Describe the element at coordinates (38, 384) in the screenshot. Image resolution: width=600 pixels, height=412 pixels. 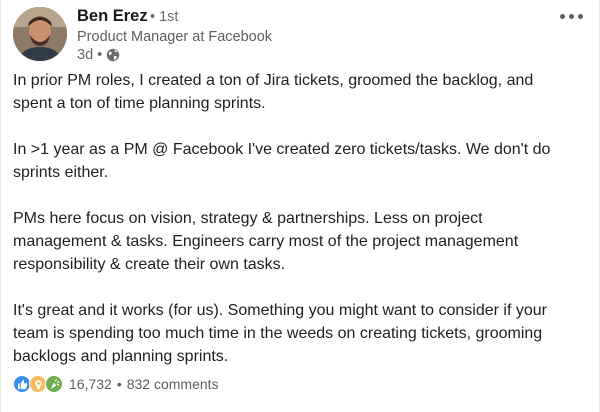
I see `reactions-summary` at that location.